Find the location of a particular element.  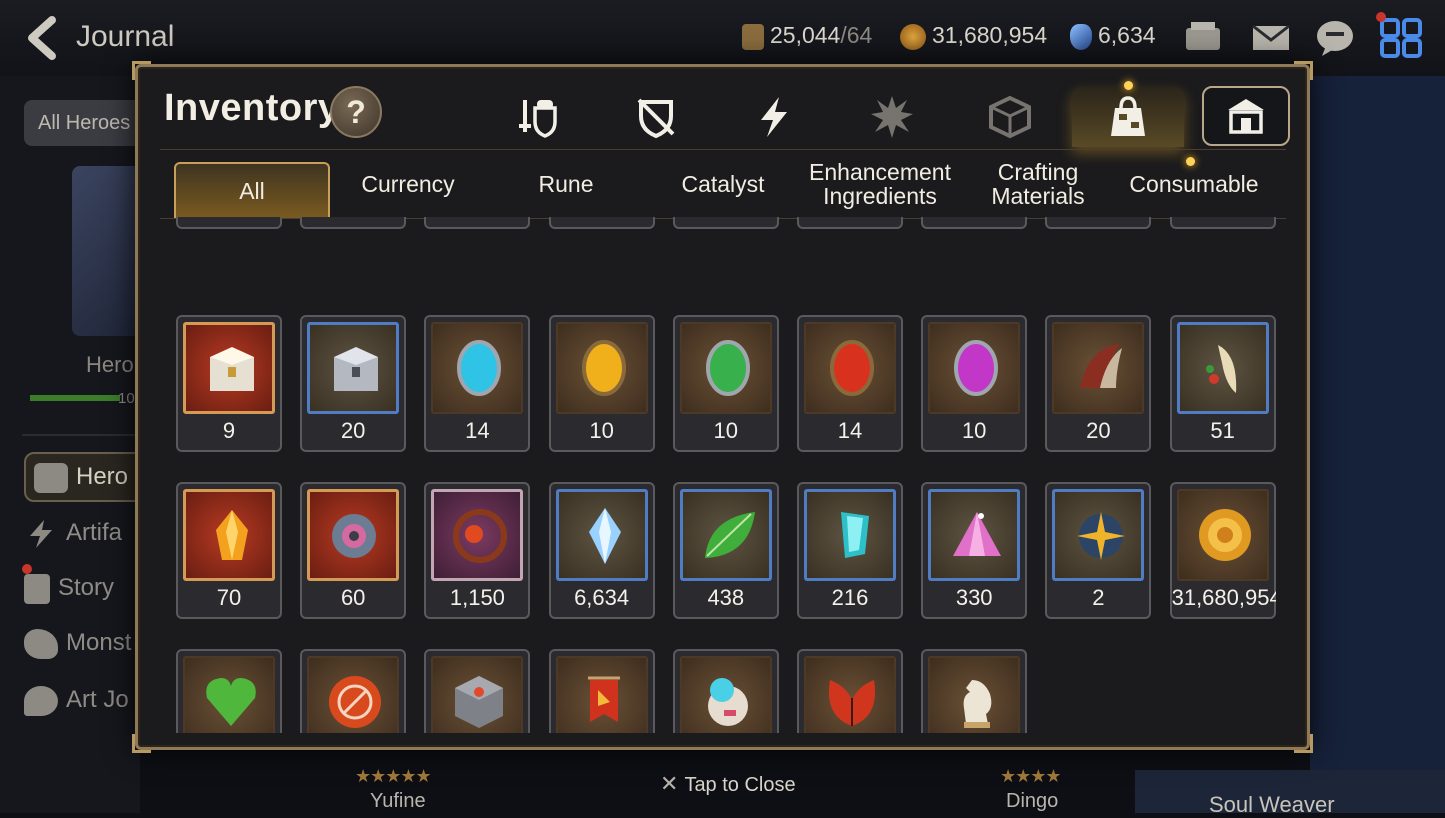

inventory-item: 70 is located at coordinates (229, 550).